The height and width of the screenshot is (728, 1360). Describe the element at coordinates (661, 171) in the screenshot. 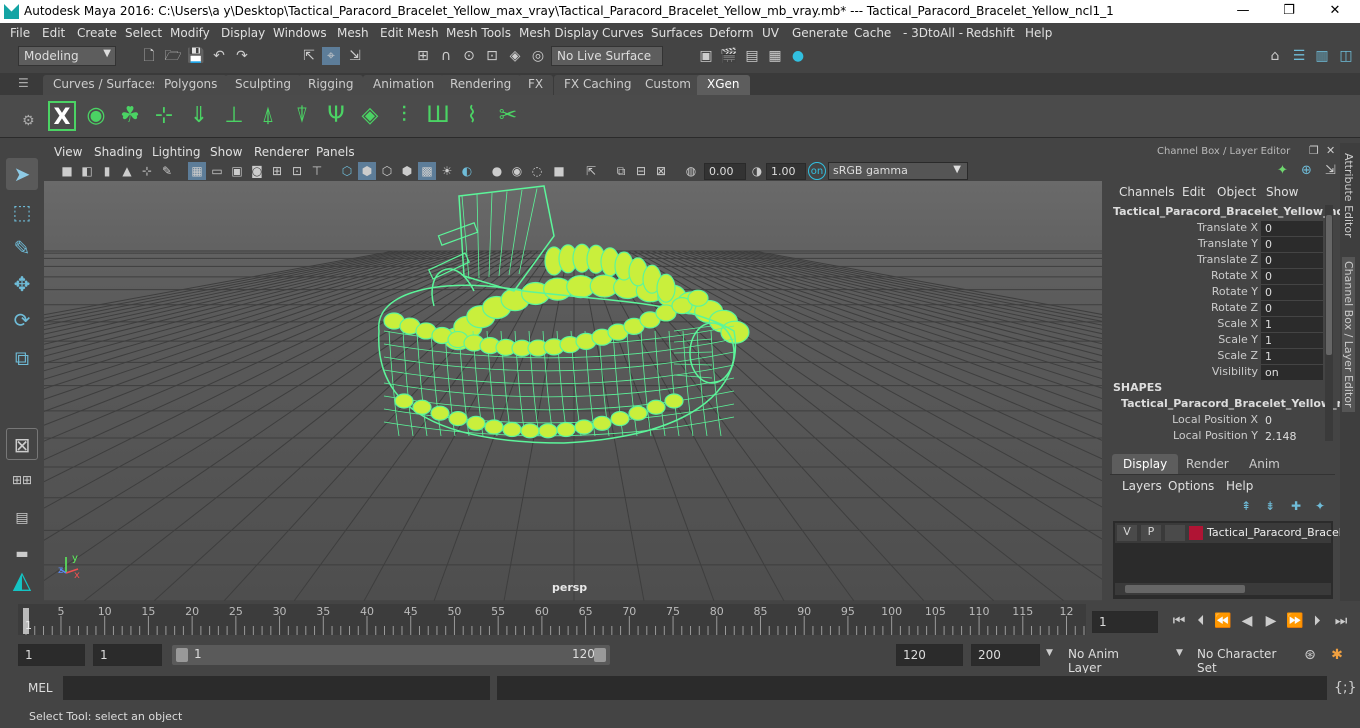

I see `xray-components-icon: ⊠` at that location.